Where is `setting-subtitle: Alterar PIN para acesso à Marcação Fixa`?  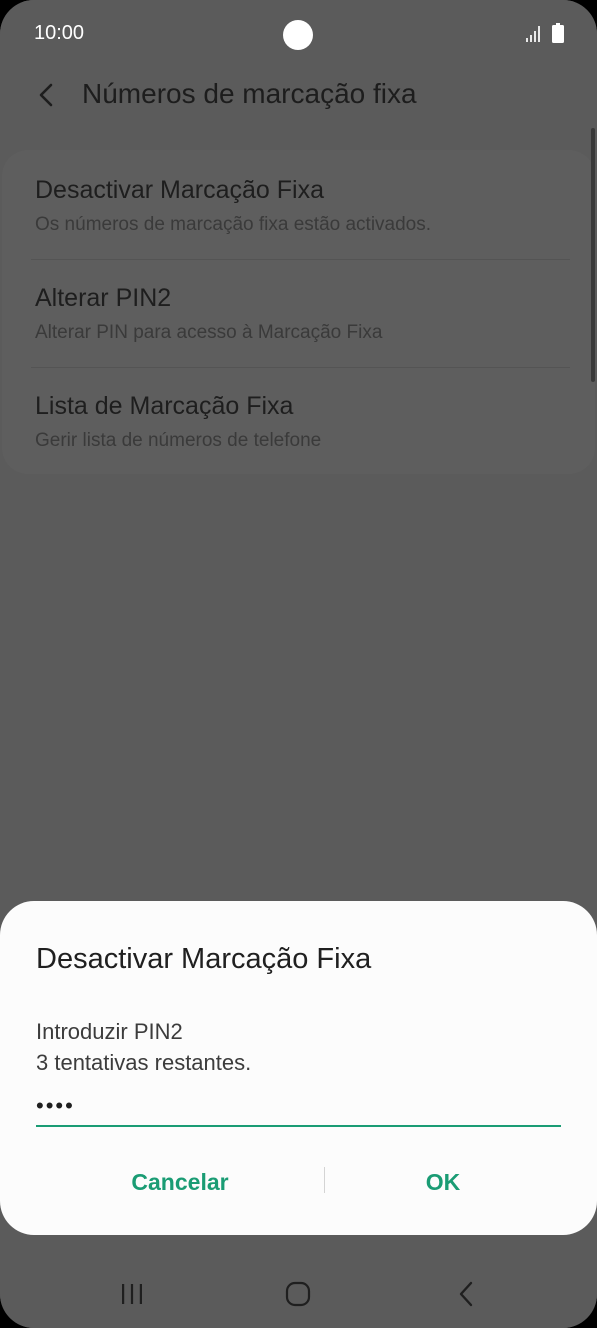 setting-subtitle: Alterar PIN para acesso à Marcação Fixa is located at coordinates (209, 332).